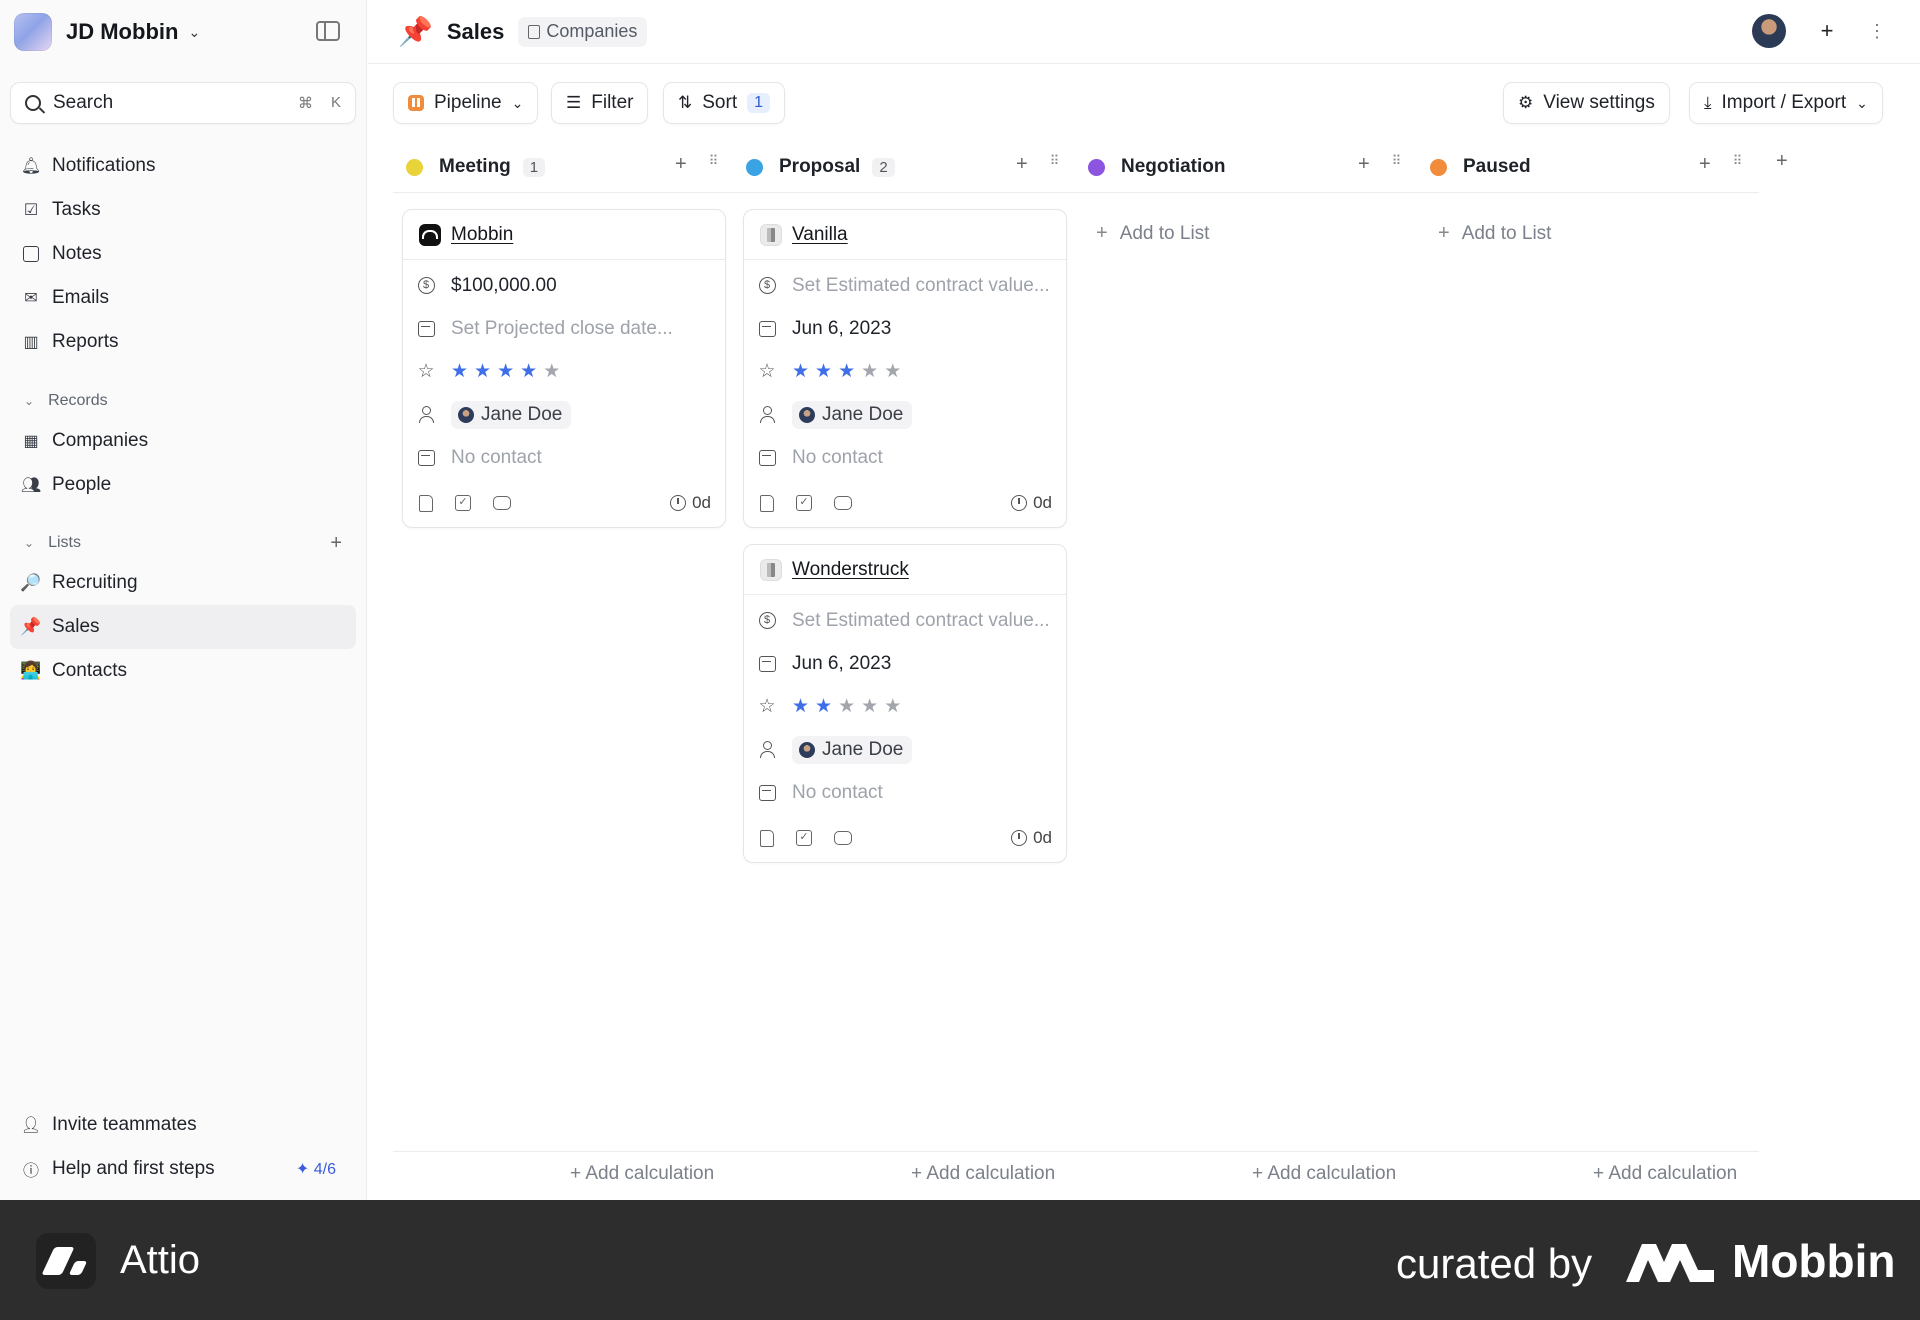  What do you see at coordinates (183, 166) in the screenshot?
I see `nav-notifications: 🔔︎ Notifications` at bounding box center [183, 166].